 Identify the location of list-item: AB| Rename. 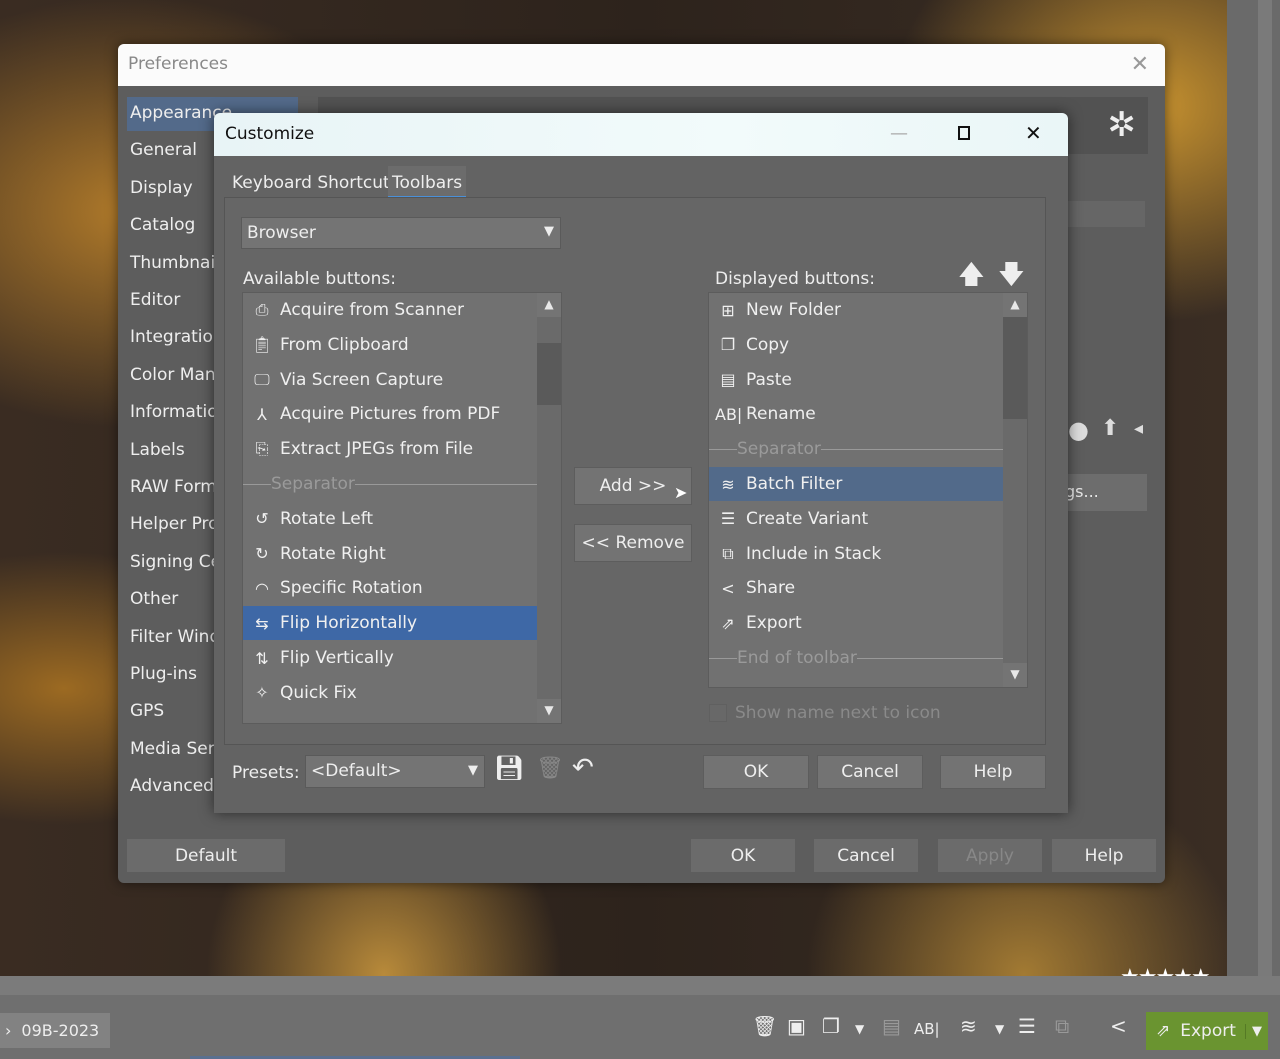
(856, 414).